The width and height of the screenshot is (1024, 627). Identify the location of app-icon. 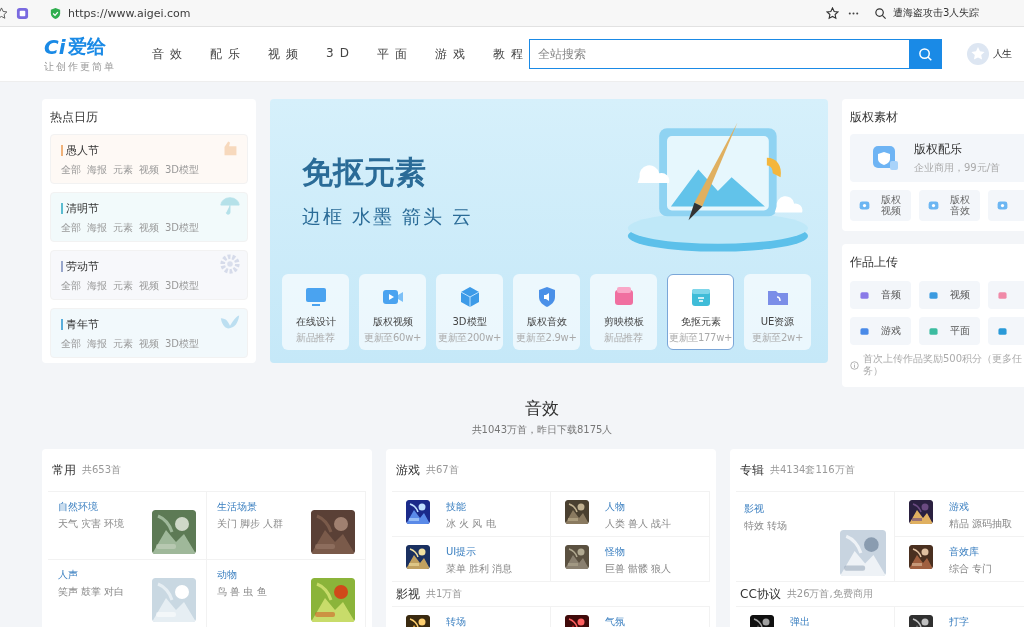
(22, 13).